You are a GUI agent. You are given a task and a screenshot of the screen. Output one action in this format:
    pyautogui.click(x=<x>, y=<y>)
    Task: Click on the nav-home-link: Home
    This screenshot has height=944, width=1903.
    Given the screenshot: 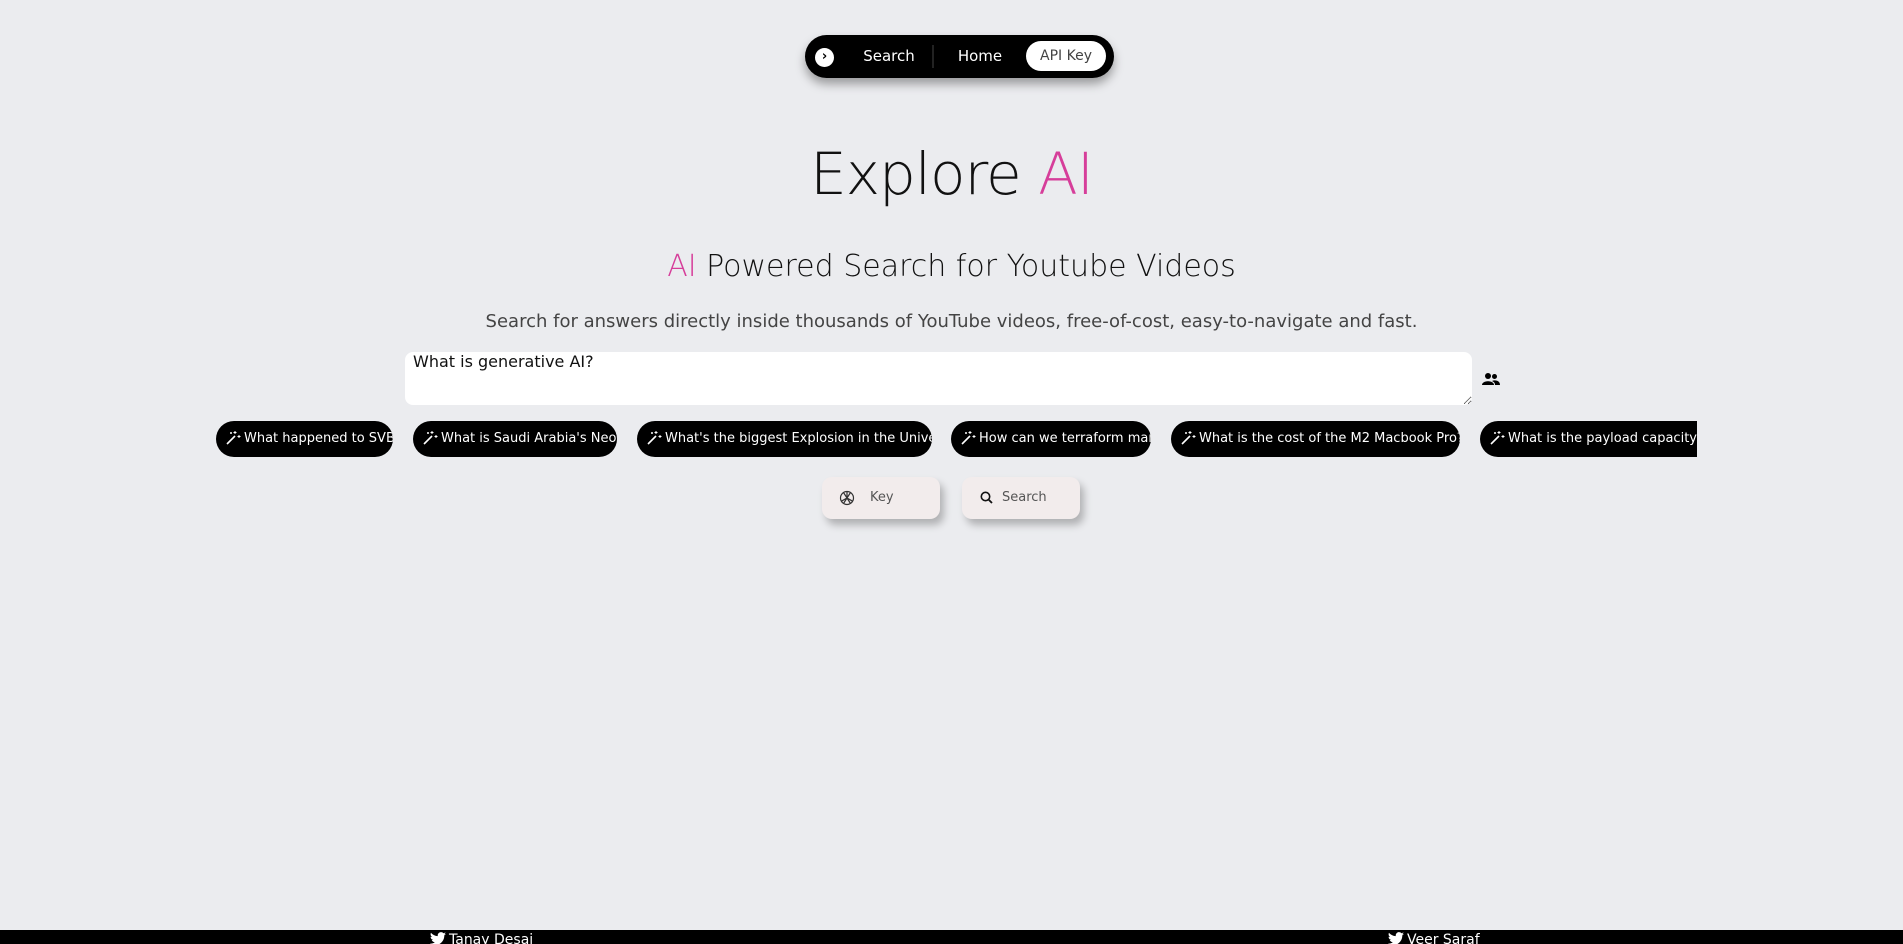 What is the action you would take?
    pyautogui.click(x=980, y=56)
    